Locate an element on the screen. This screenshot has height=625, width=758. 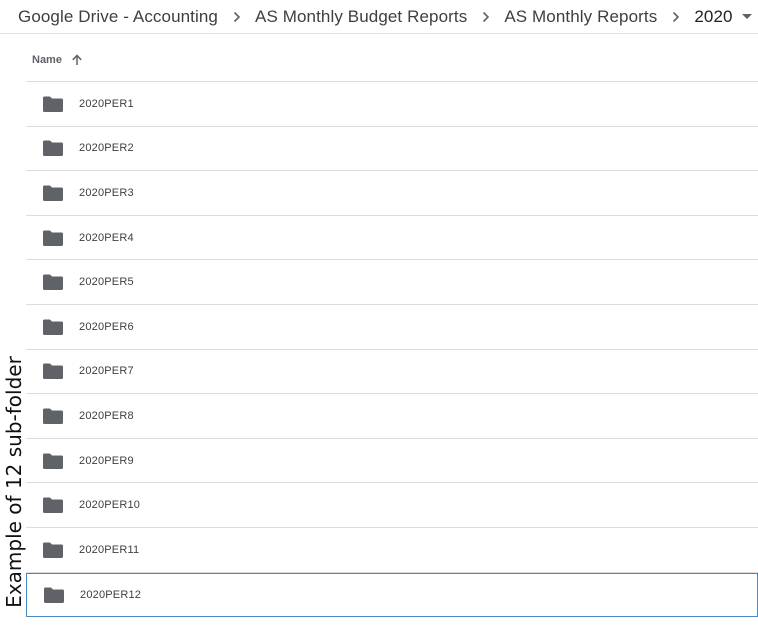
file-name: 2020PER11 is located at coordinates (109, 549).